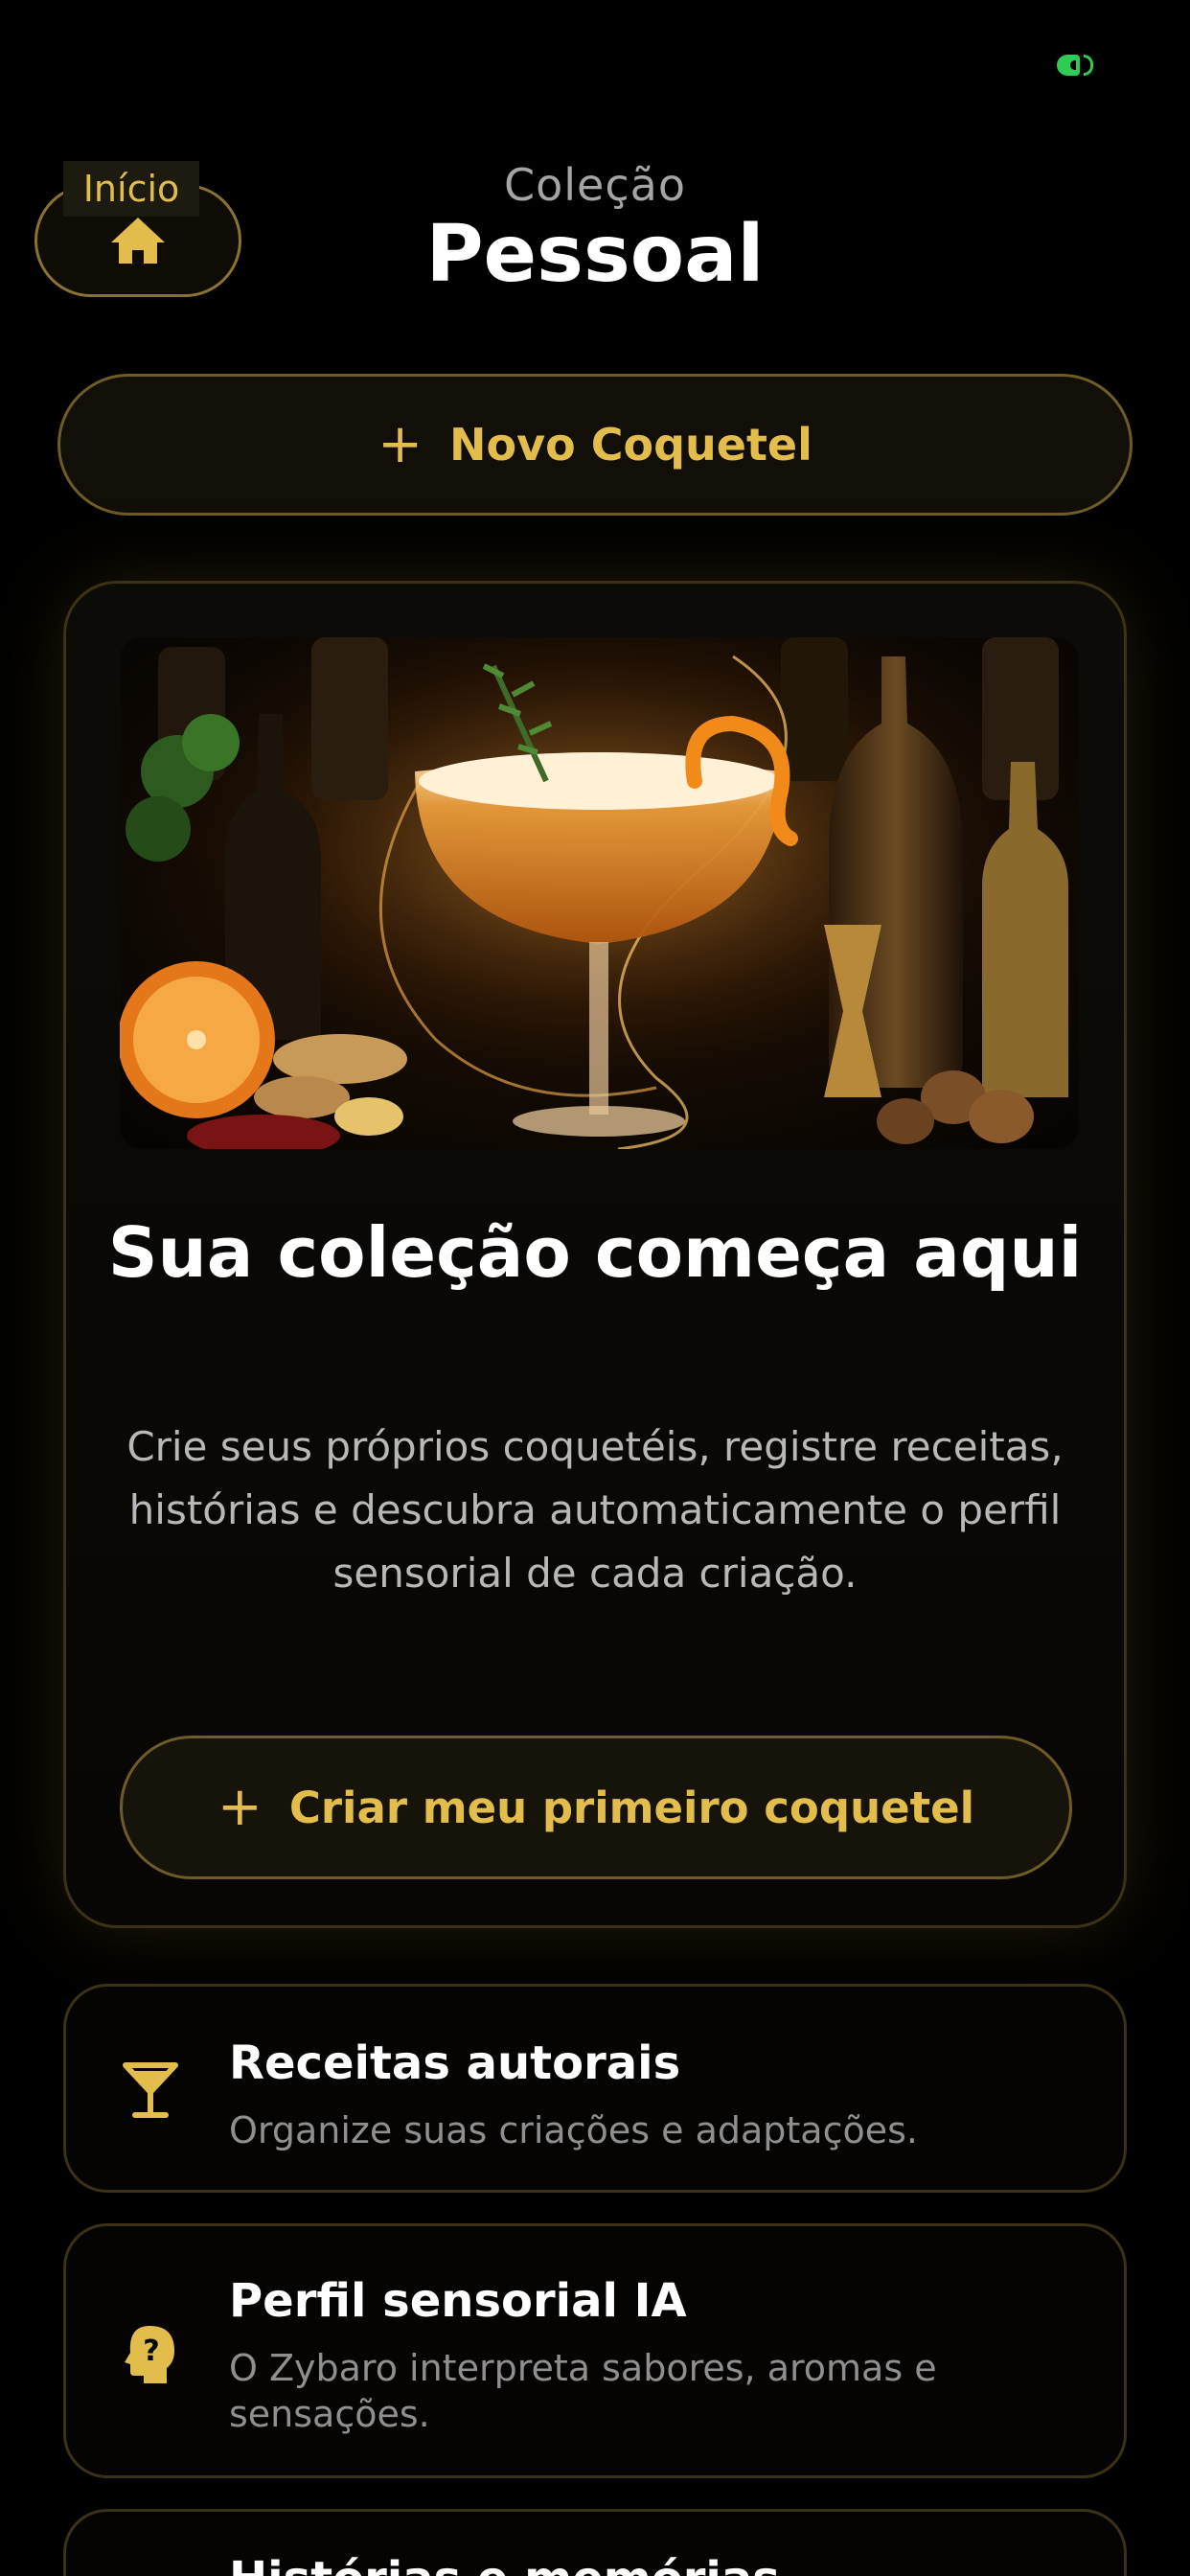  Describe the element at coordinates (1080, 65) in the screenshot. I see `battery-charging-icon` at that location.